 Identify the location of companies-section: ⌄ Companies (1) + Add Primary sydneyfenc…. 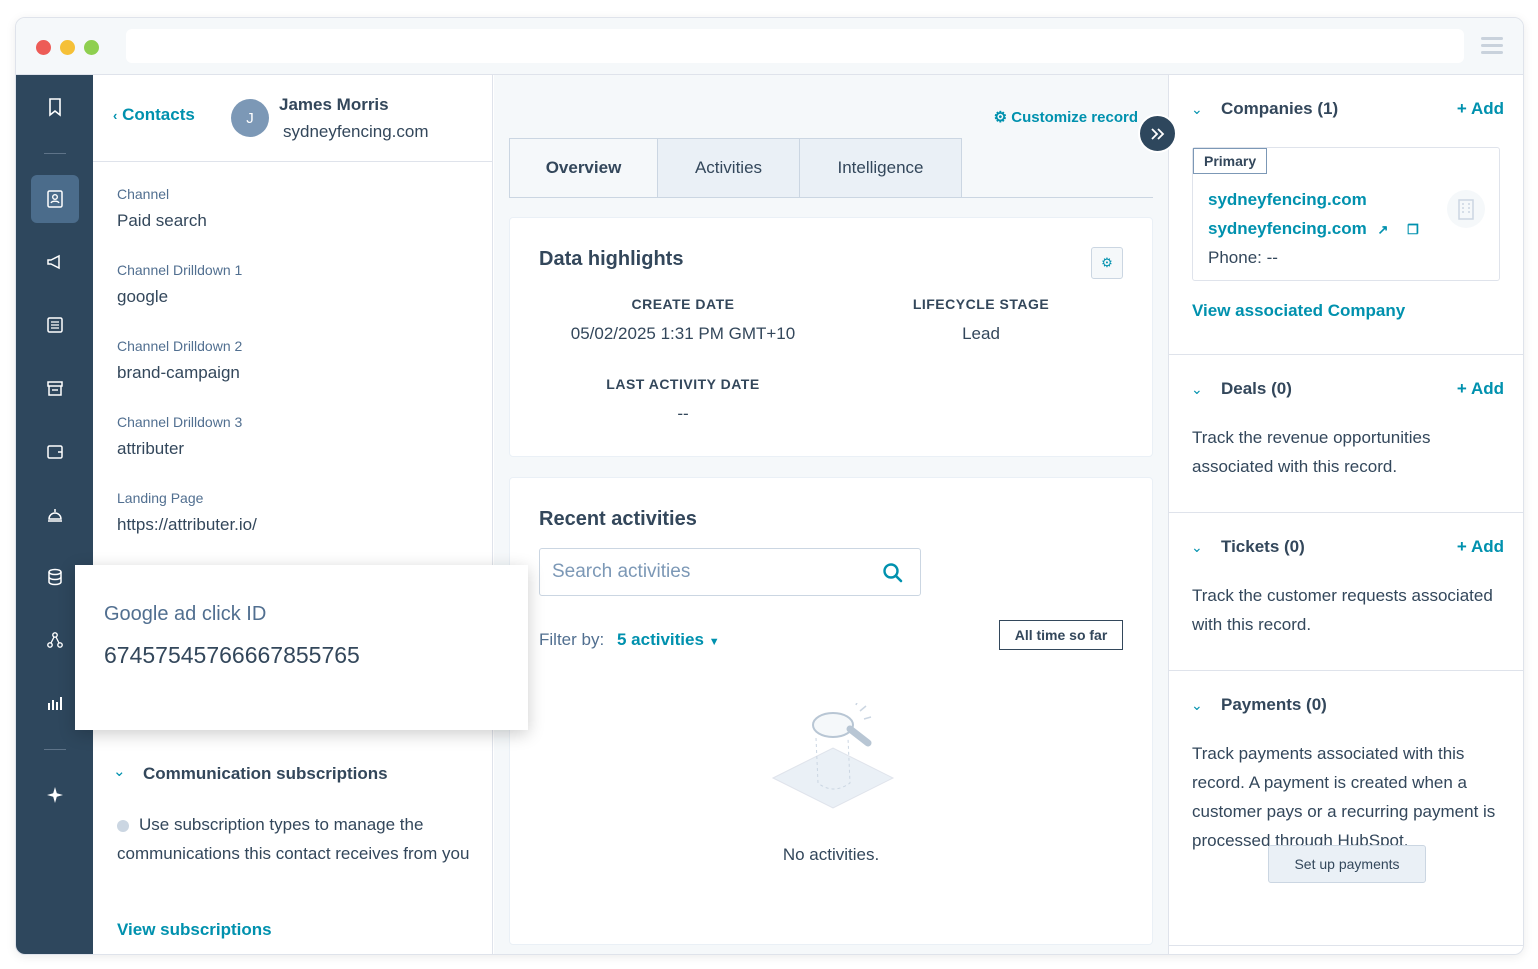
(1346, 215).